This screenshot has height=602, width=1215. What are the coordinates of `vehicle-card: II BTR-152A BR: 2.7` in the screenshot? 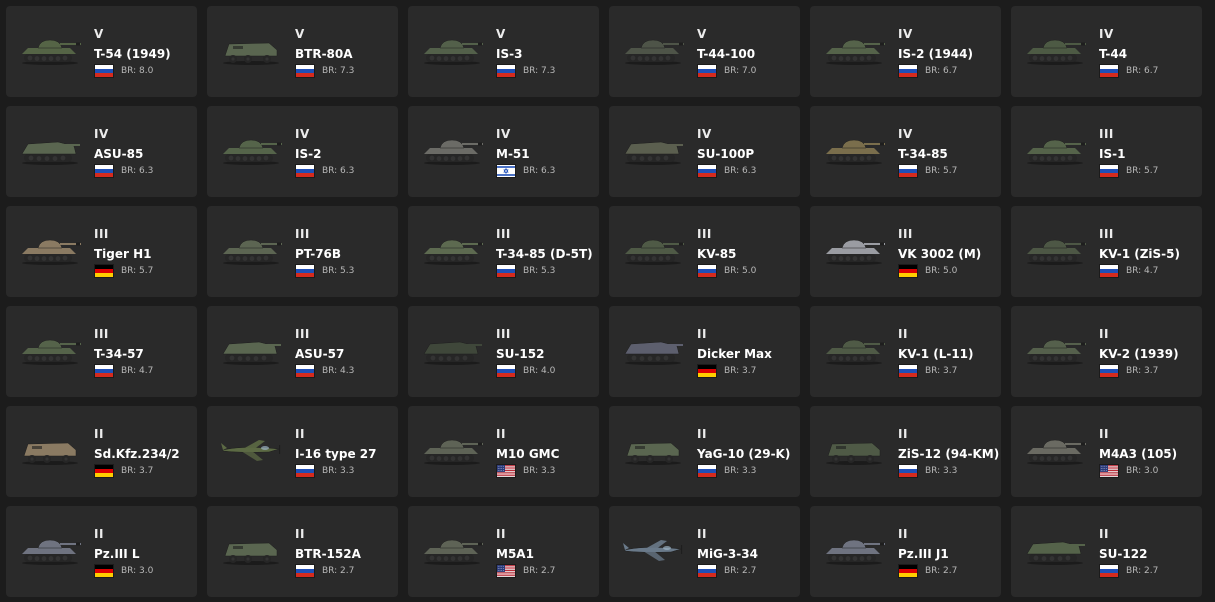 It's located at (302, 551).